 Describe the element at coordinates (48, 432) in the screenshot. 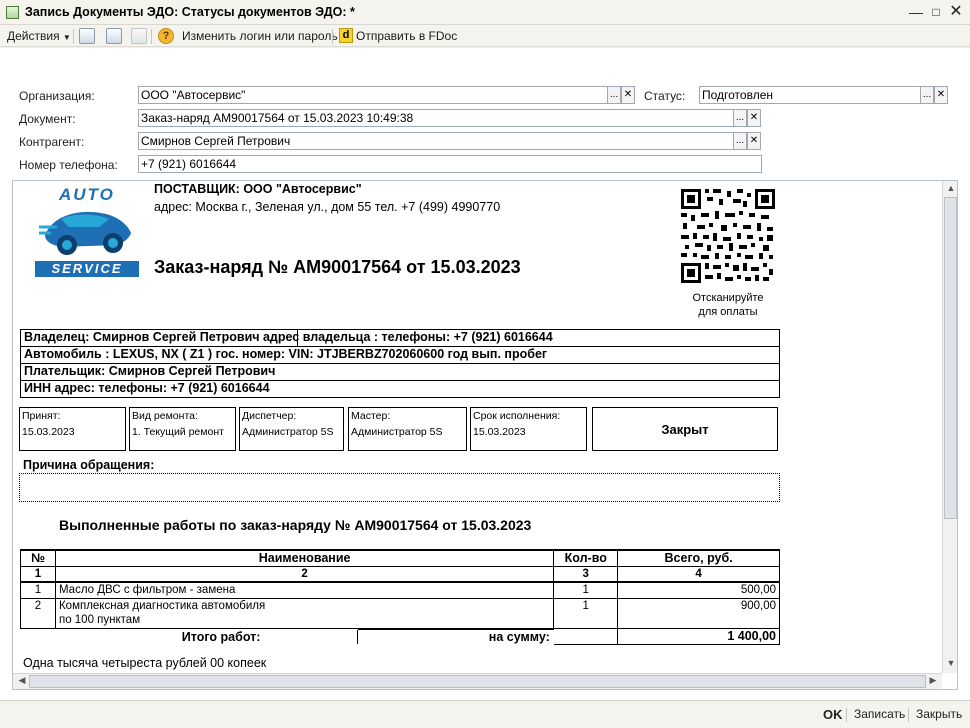

I see `accepted-value: 15.03.2023` at that location.